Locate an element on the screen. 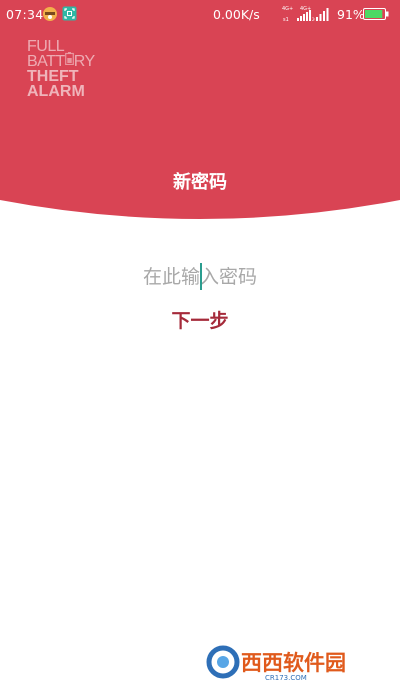 The height and width of the screenshot is (691, 400). app-notification-icon is located at coordinates (50, 14).